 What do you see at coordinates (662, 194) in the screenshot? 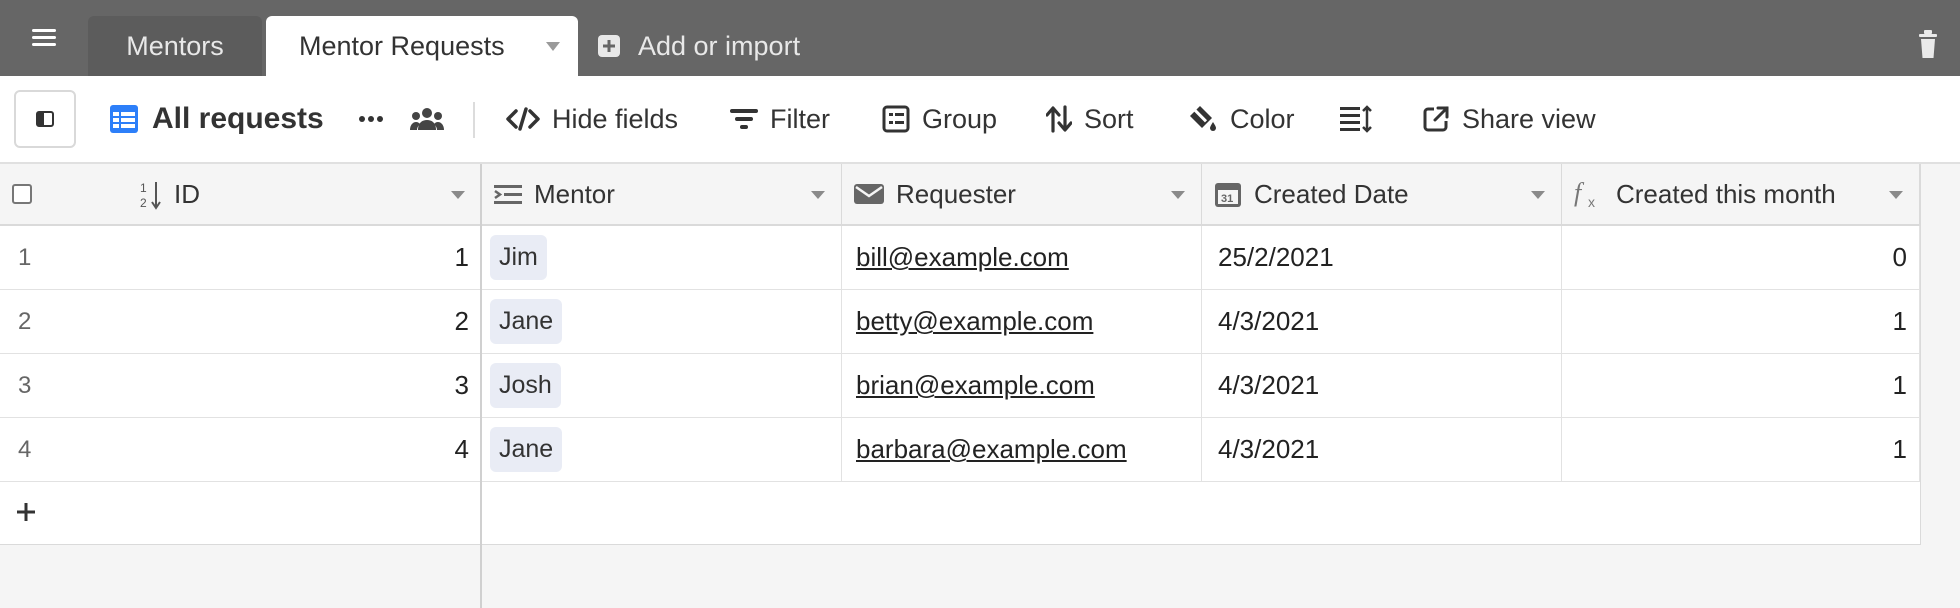
I see `column-header-mentor: Mentor` at bounding box center [662, 194].